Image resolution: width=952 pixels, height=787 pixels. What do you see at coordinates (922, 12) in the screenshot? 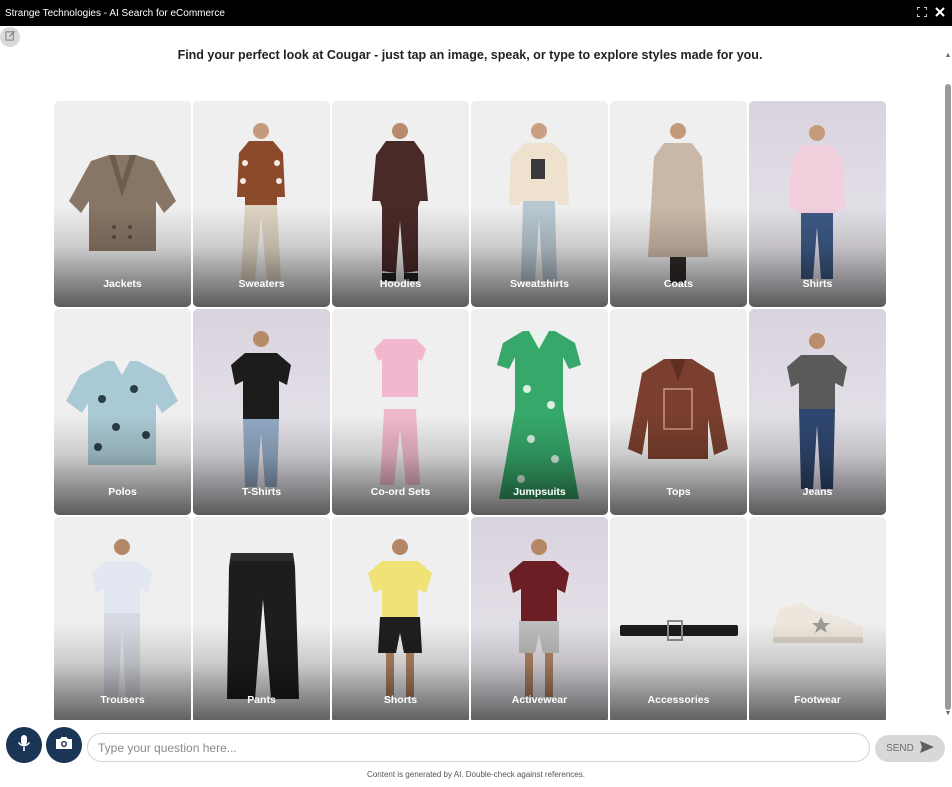
I see `expand-icon` at bounding box center [922, 12].